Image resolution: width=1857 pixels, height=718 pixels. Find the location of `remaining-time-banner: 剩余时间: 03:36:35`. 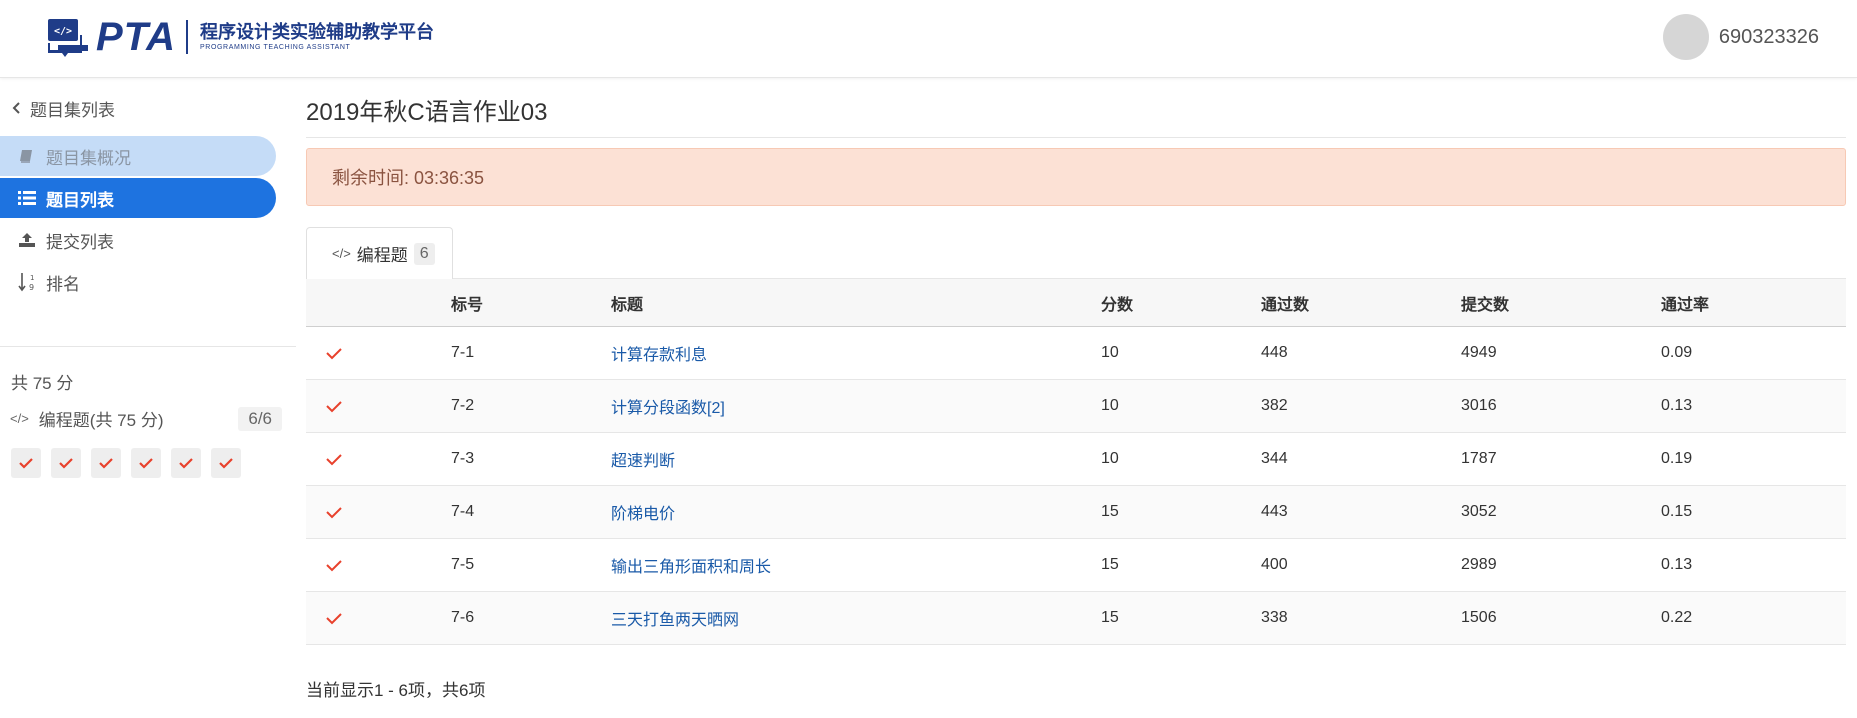

remaining-time-banner: 剩余时间: 03:36:35 is located at coordinates (1076, 177).